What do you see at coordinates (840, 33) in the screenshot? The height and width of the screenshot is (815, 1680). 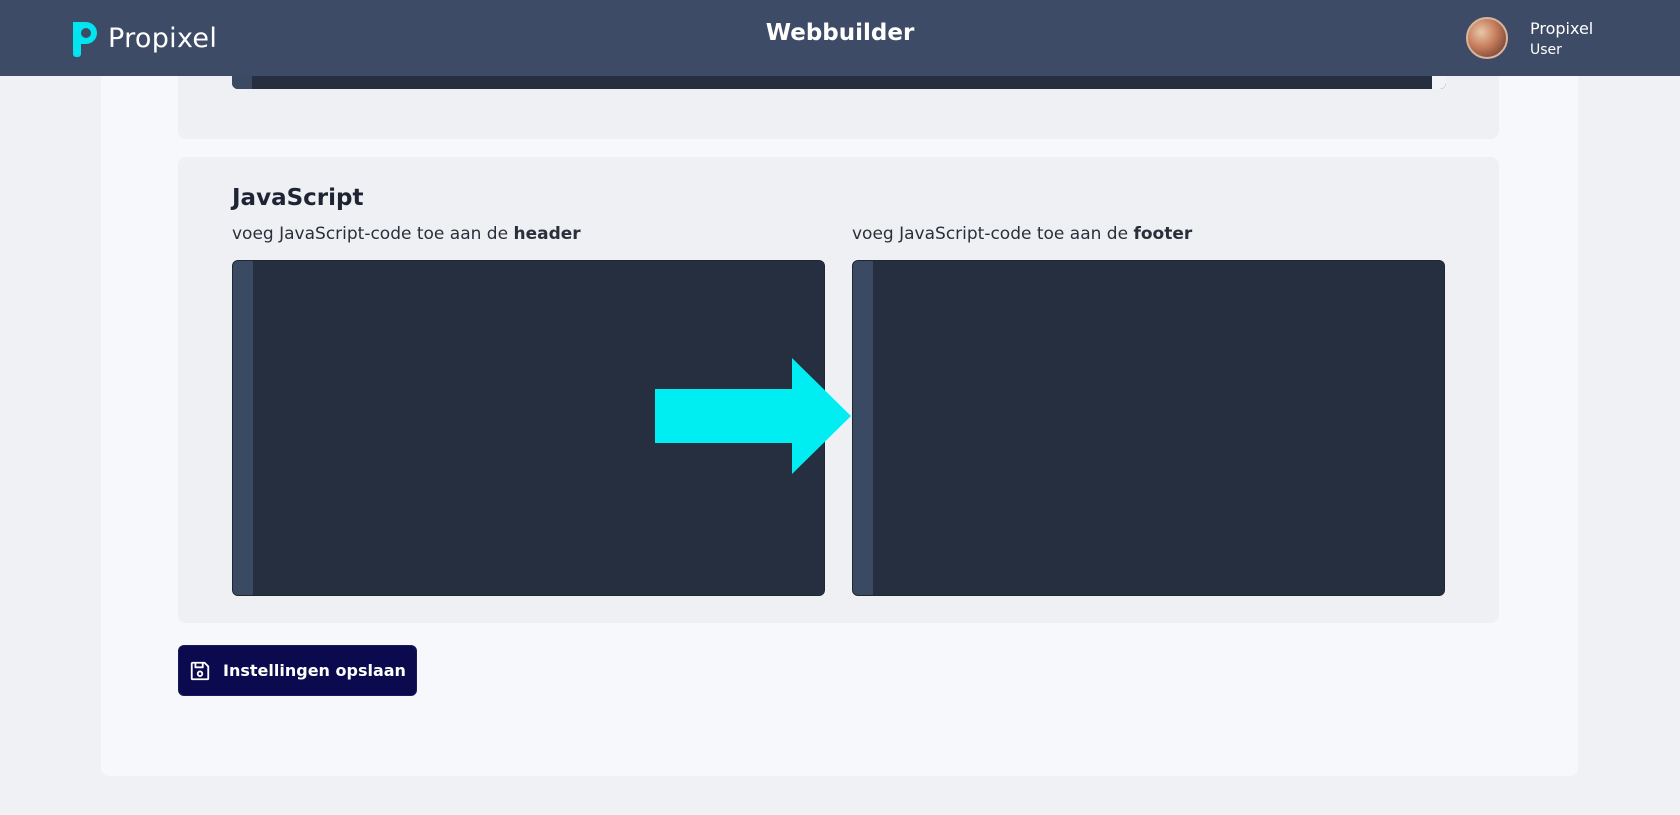 I see `app-title: Webbuilder` at bounding box center [840, 33].